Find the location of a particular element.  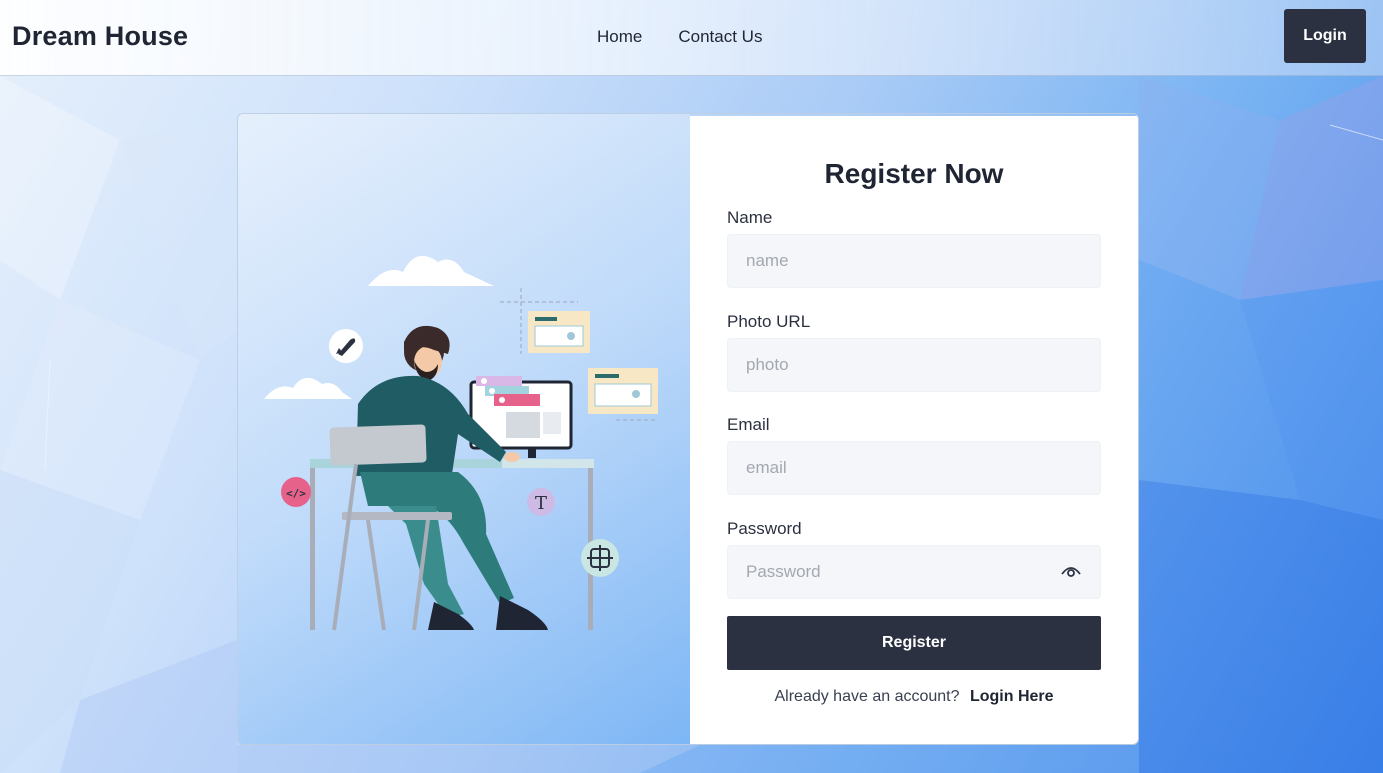

svg-text: T is located at coordinates (541, 503).